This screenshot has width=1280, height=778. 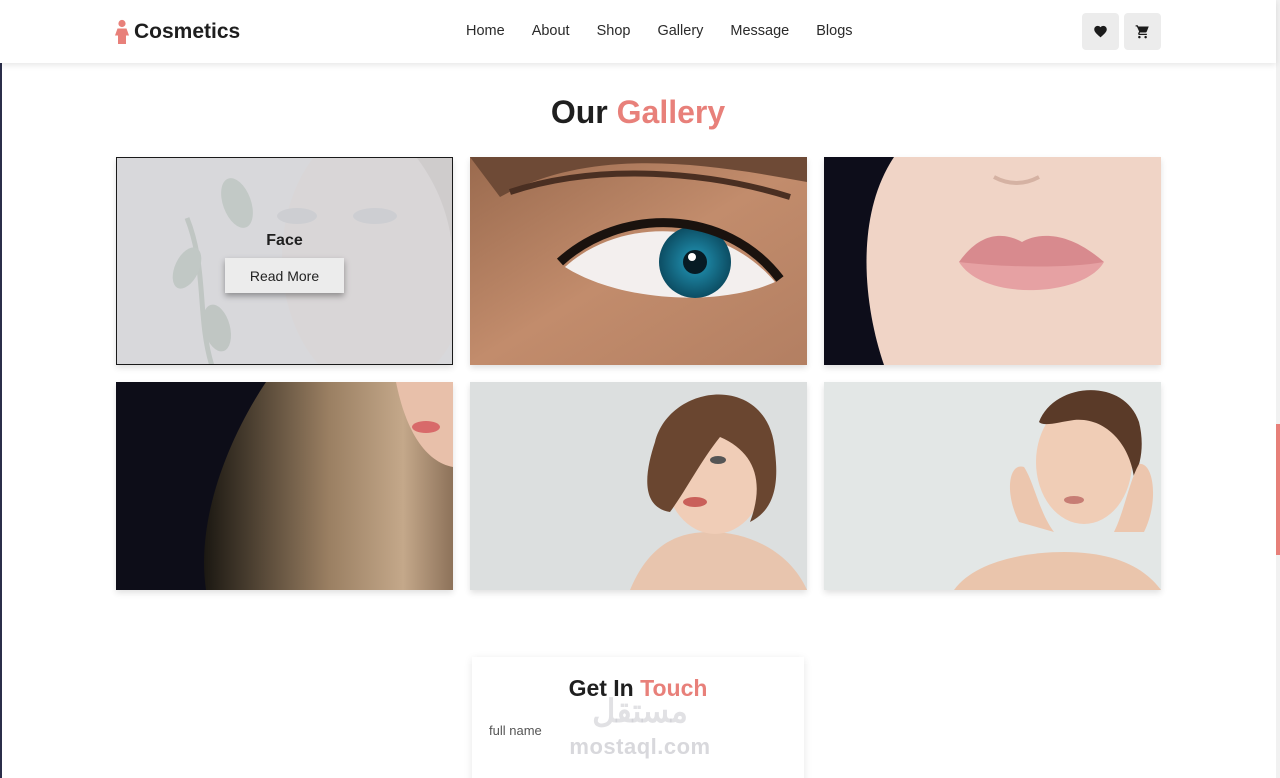 I want to click on nav-about: About, so click(x=551, y=31).